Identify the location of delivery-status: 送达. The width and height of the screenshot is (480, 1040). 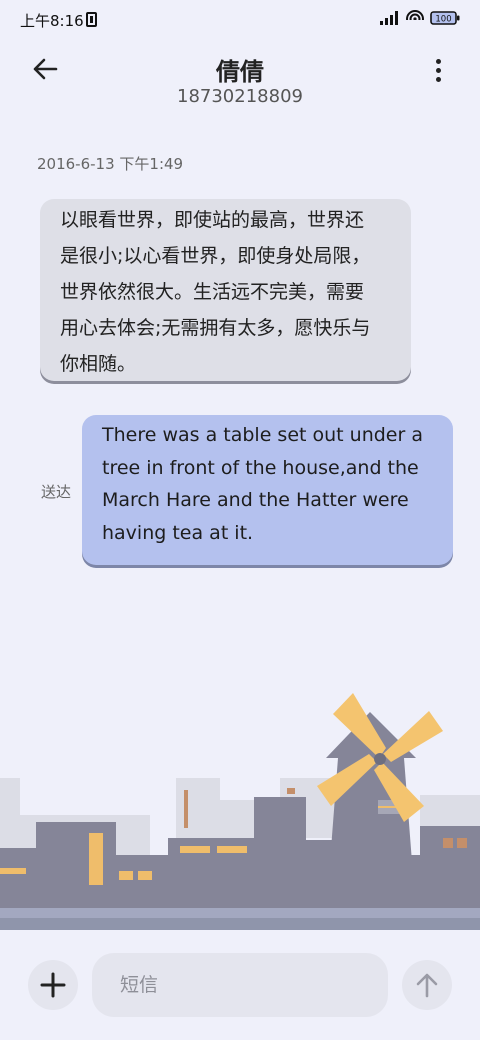
(56, 492).